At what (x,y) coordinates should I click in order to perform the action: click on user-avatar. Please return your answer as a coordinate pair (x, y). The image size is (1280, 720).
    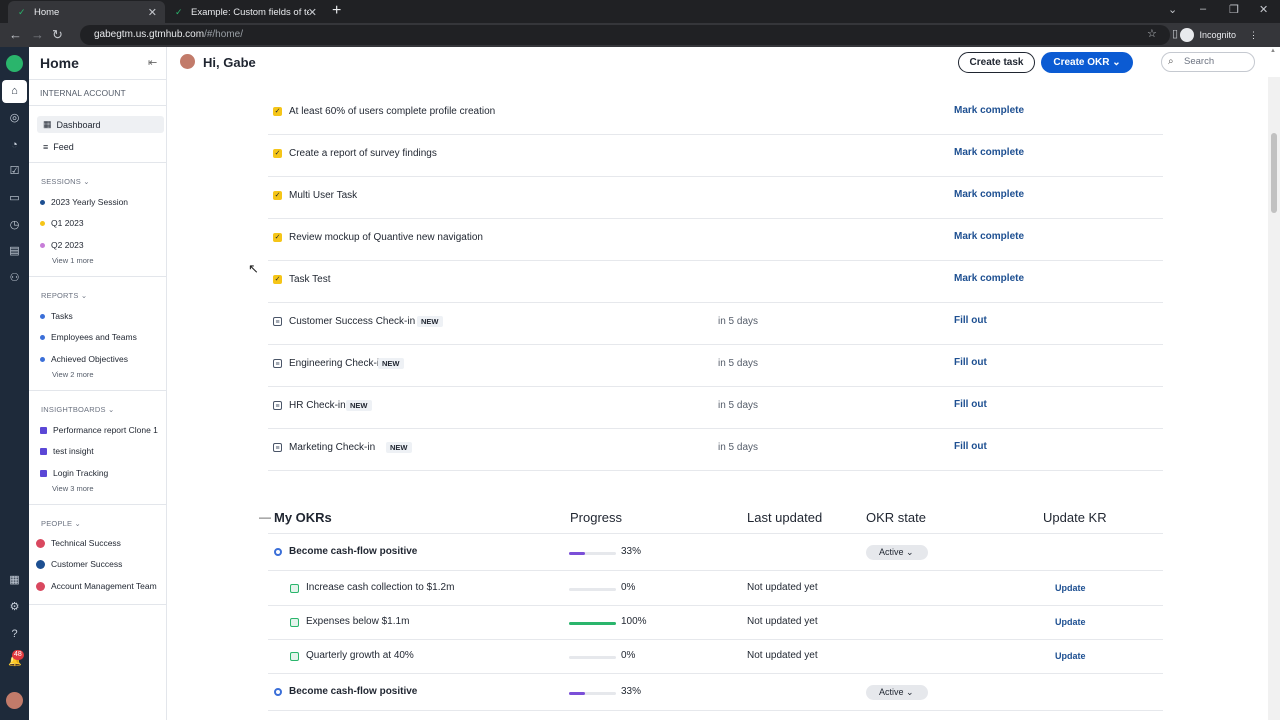
    Looking at the image, I should click on (14, 700).